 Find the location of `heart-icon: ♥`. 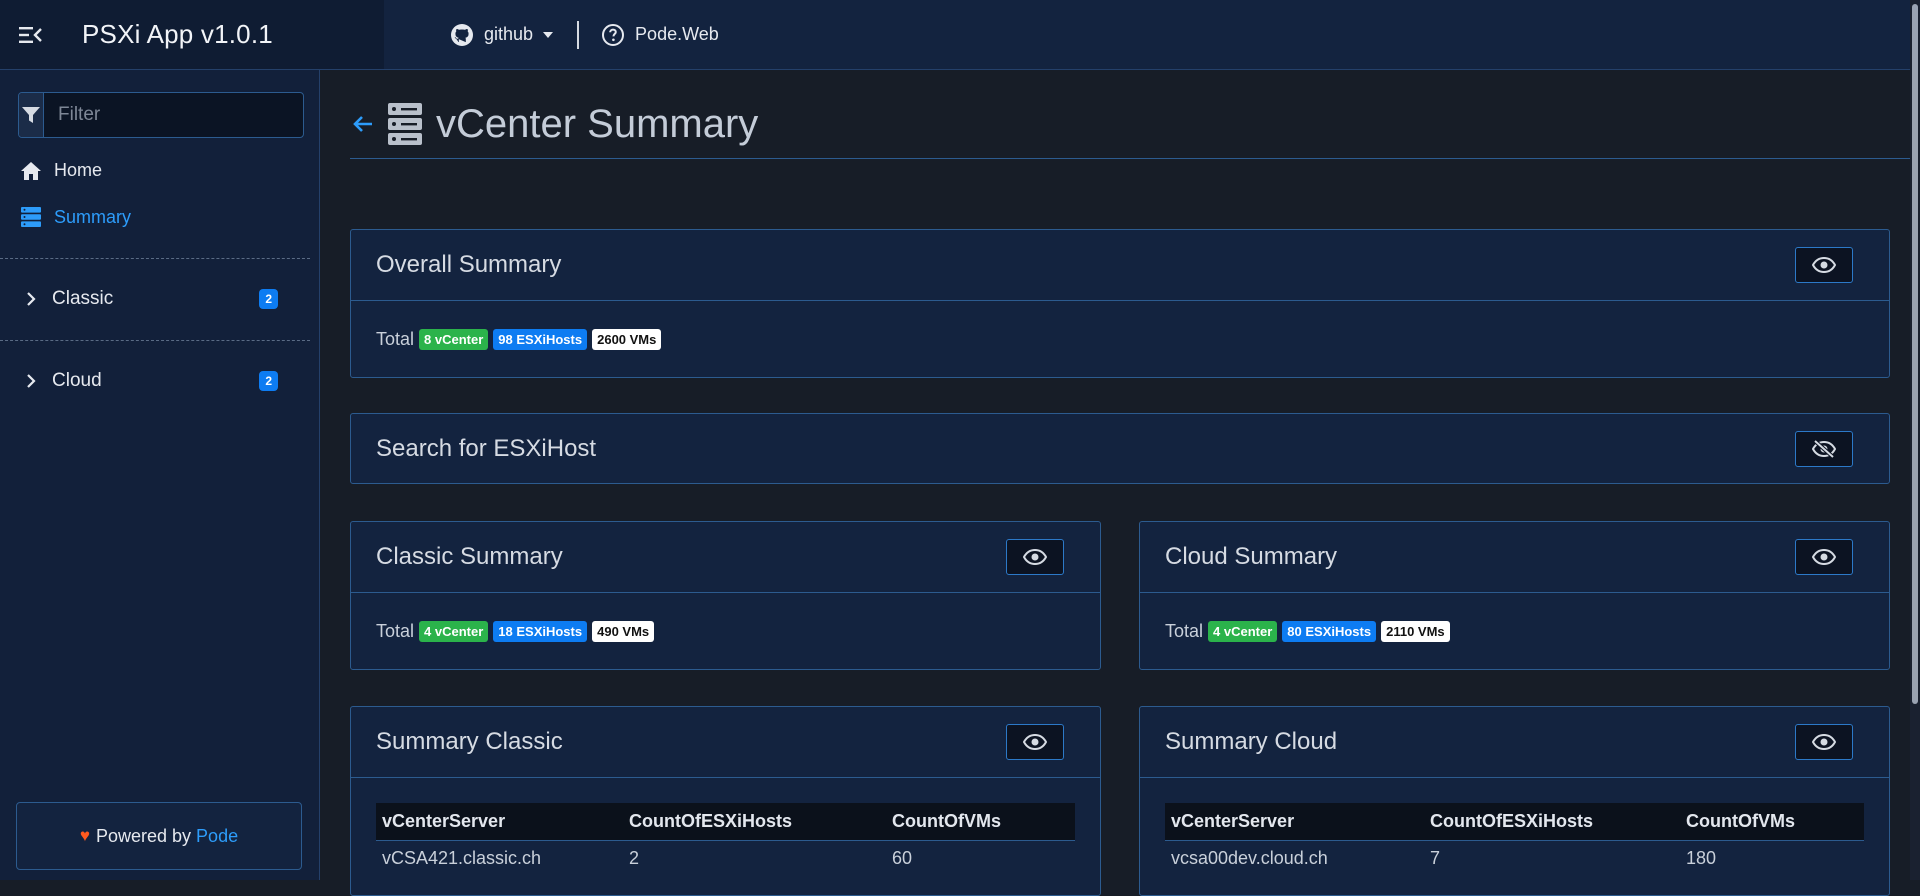

heart-icon: ♥ is located at coordinates (84, 835).